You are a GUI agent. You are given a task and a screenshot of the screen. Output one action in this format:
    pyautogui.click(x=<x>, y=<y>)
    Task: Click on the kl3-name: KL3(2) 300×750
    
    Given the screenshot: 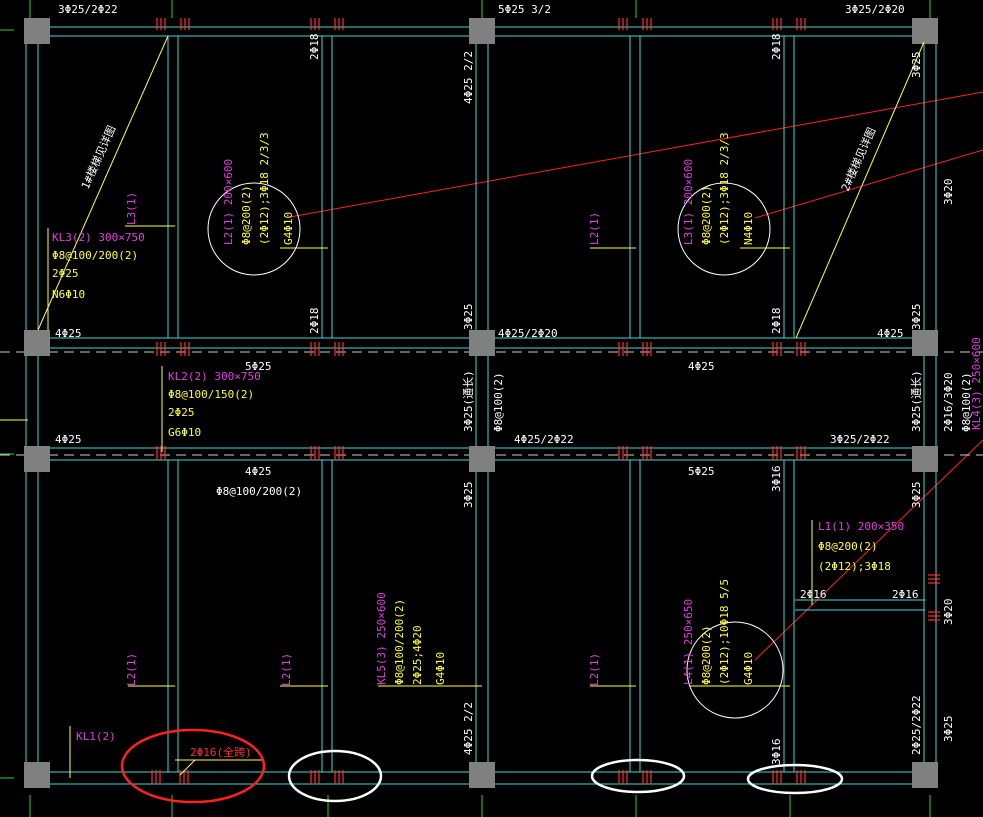 What is the action you would take?
    pyautogui.click(x=98, y=237)
    